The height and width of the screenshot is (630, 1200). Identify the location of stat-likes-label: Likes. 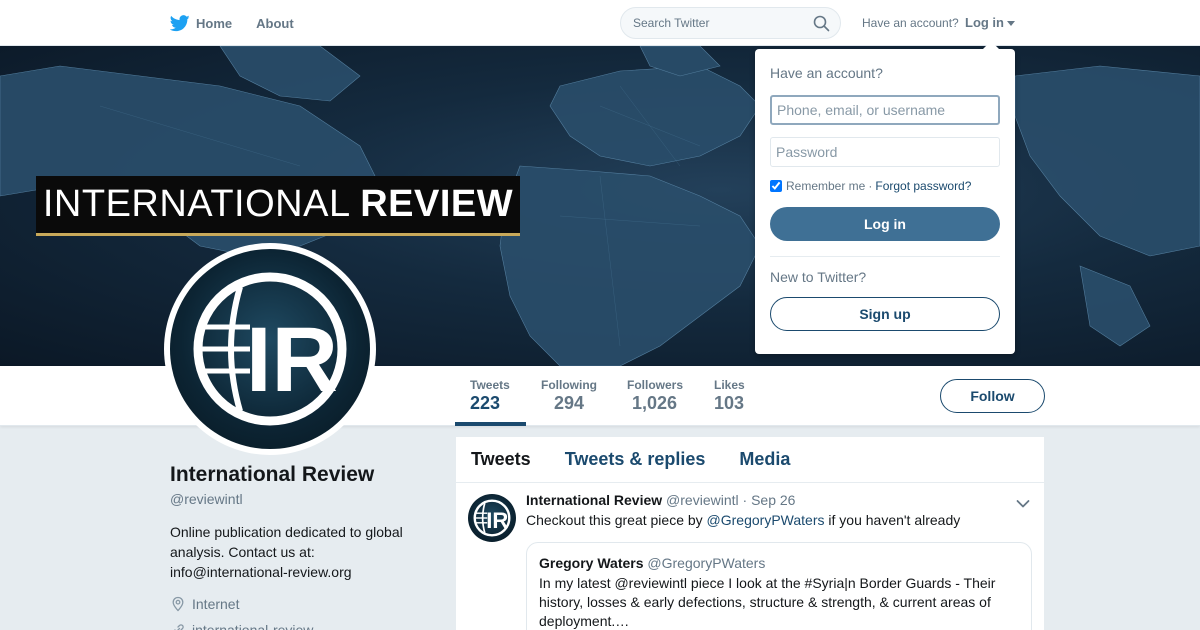
(729, 385).